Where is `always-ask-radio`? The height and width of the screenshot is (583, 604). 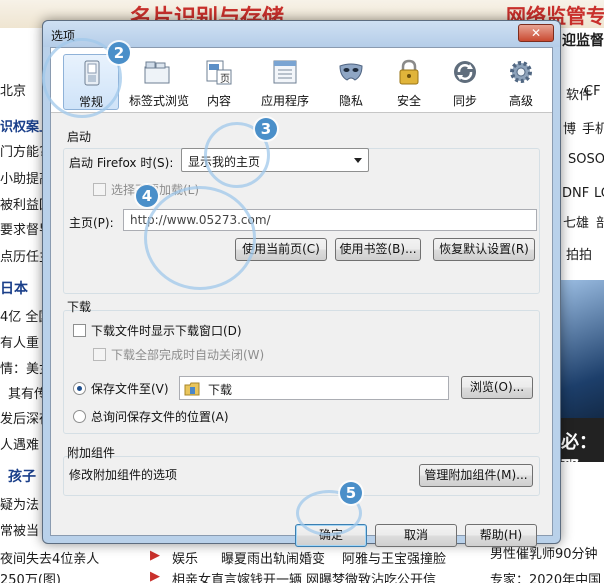 always-ask-radio is located at coordinates (79, 416).